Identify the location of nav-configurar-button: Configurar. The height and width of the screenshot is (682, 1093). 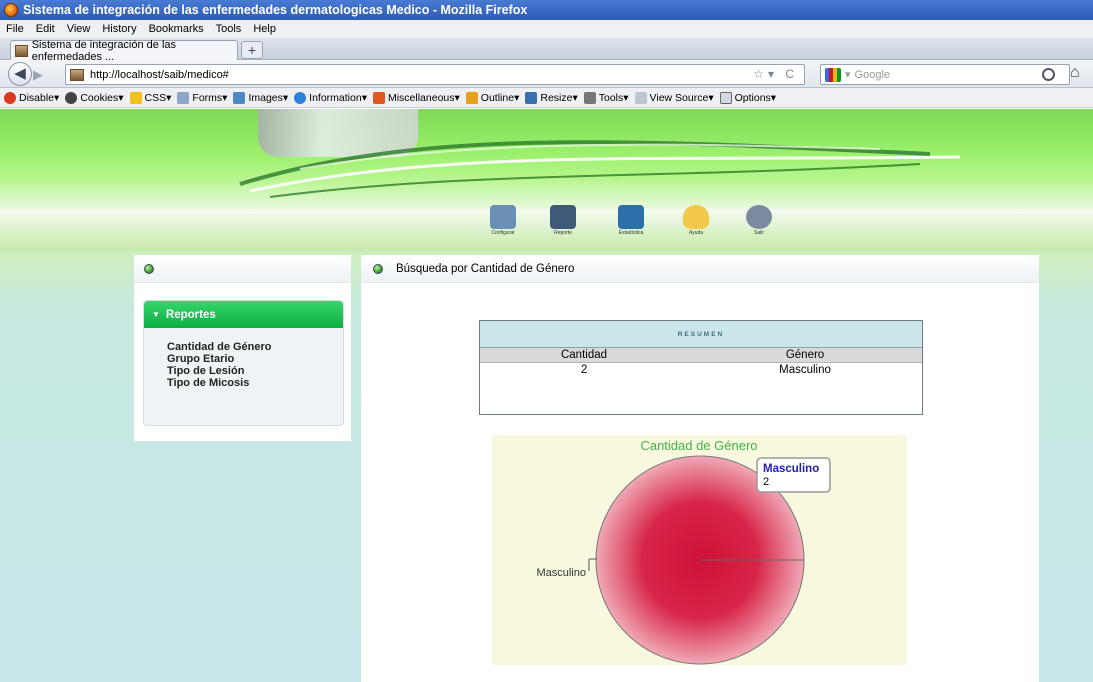
(503, 220).